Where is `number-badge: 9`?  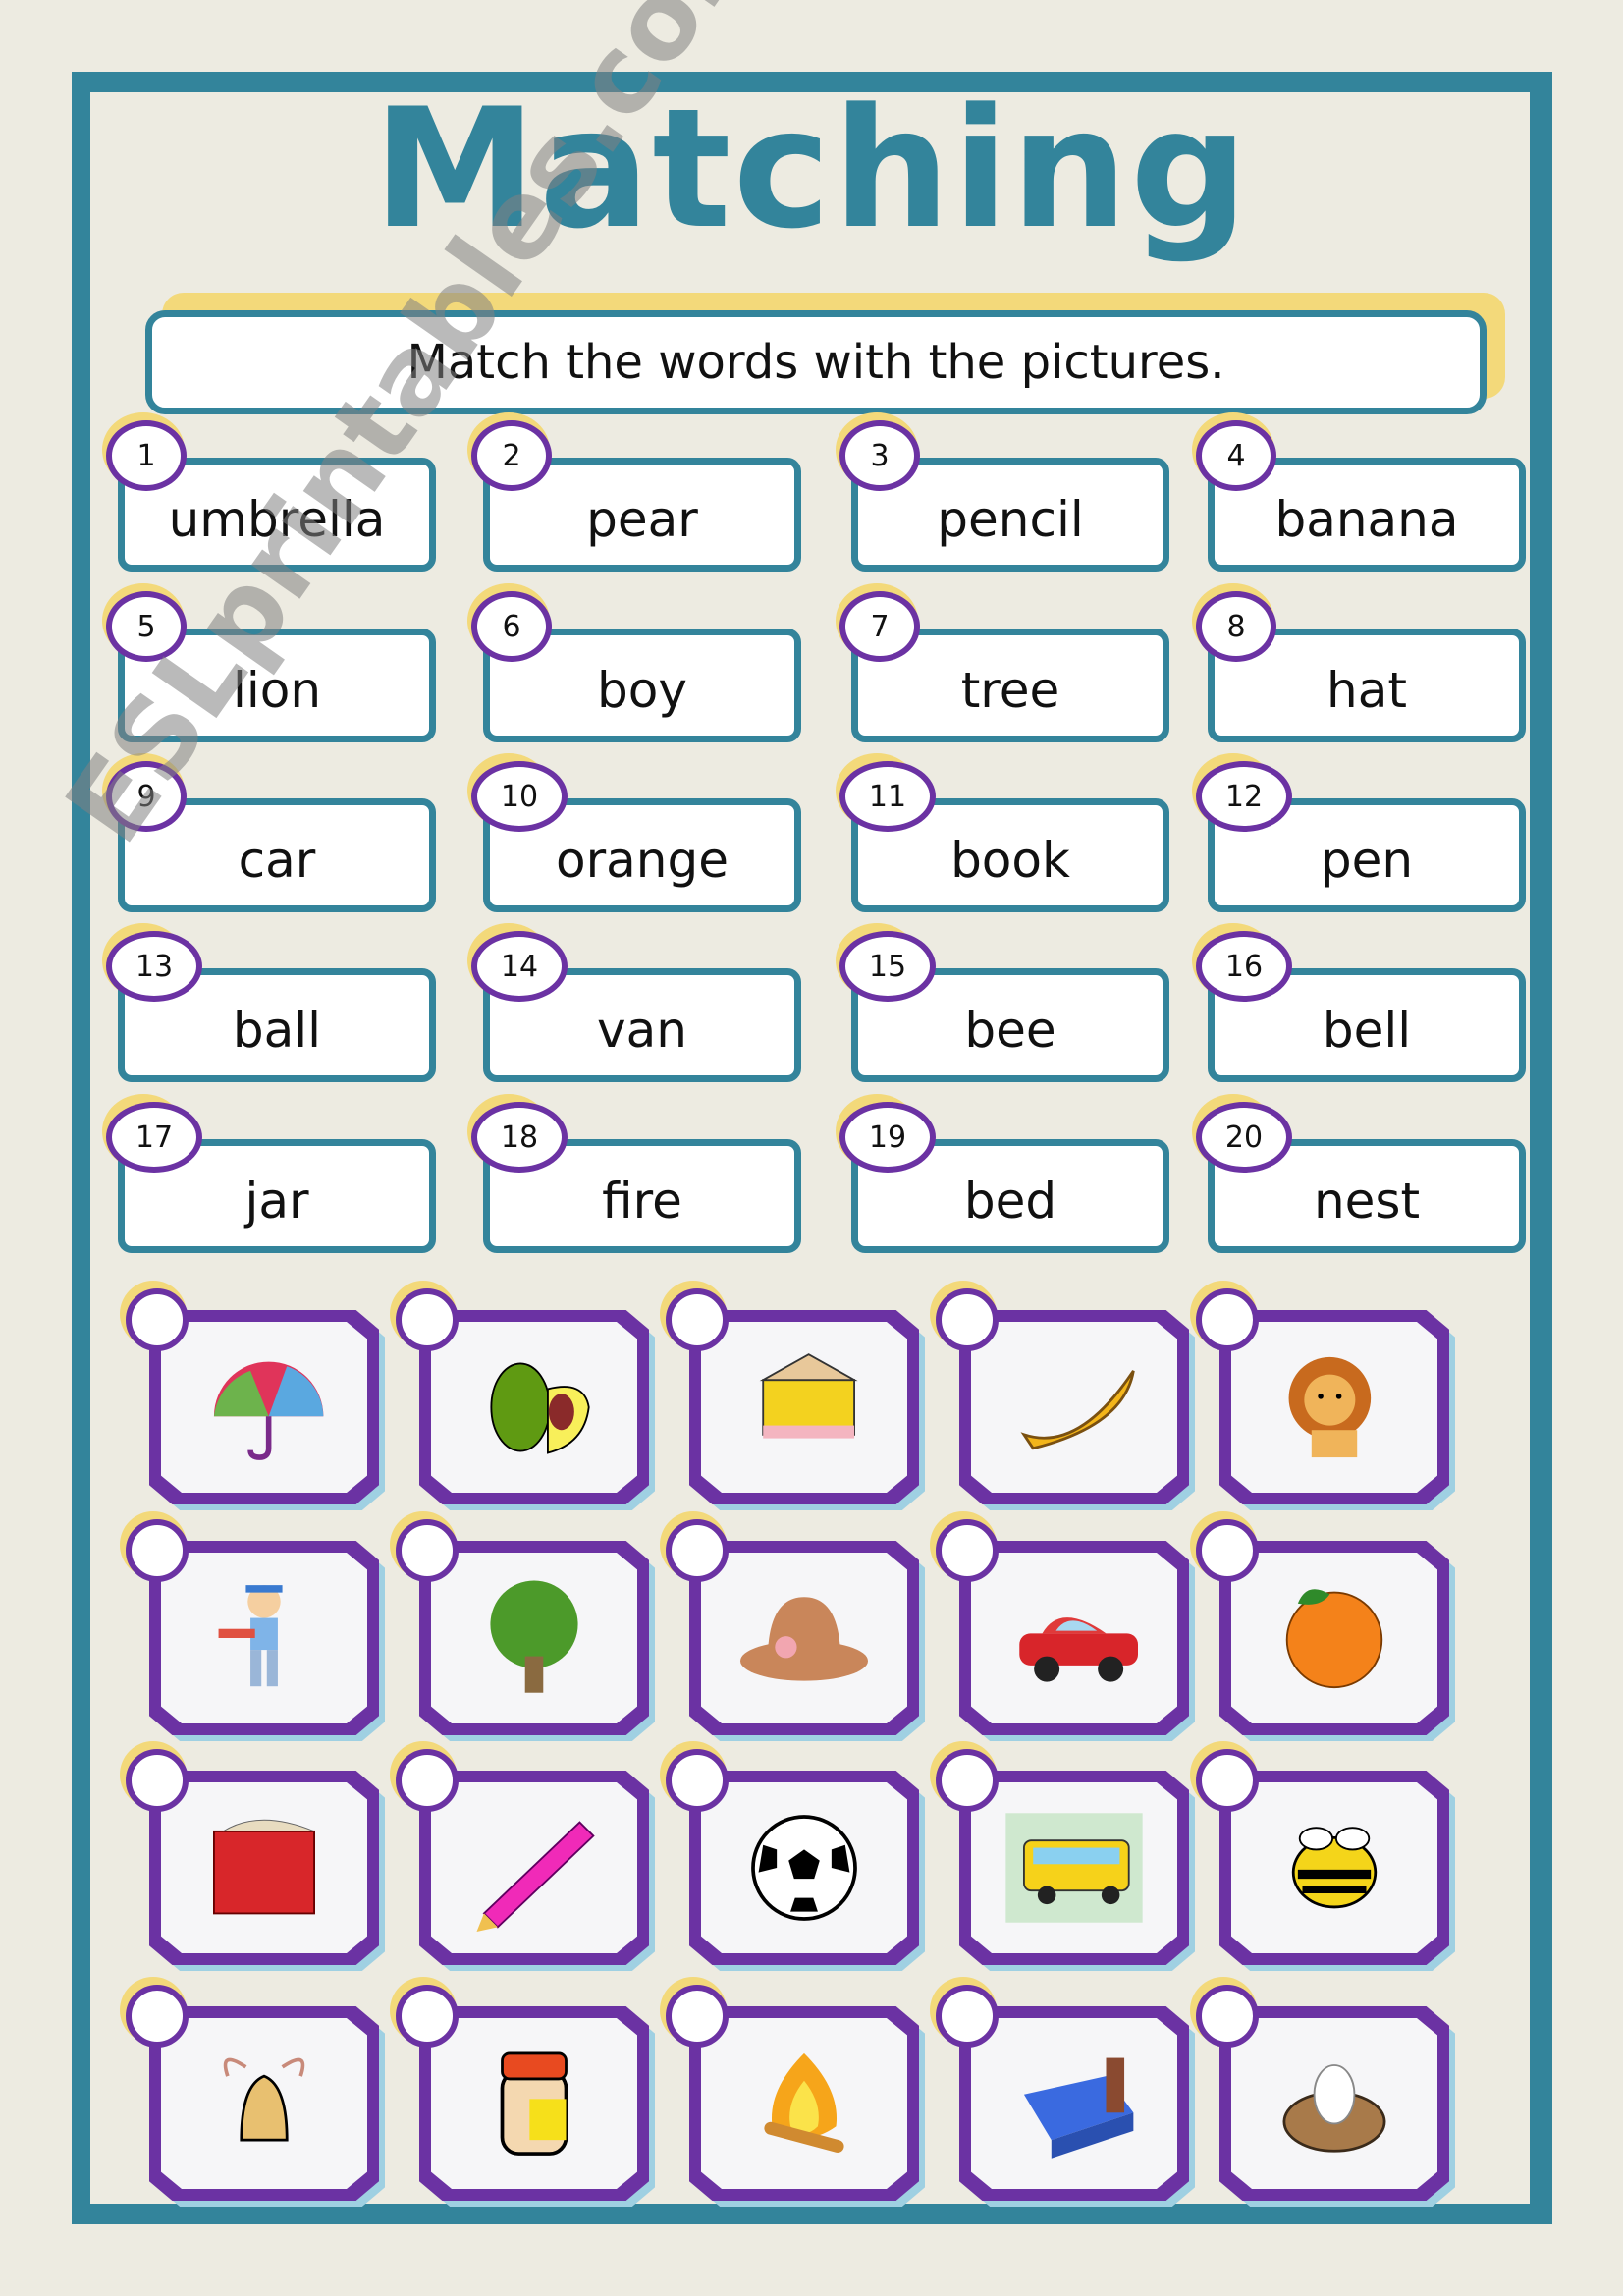
number-badge: 9 is located at coordinates (146, 796).